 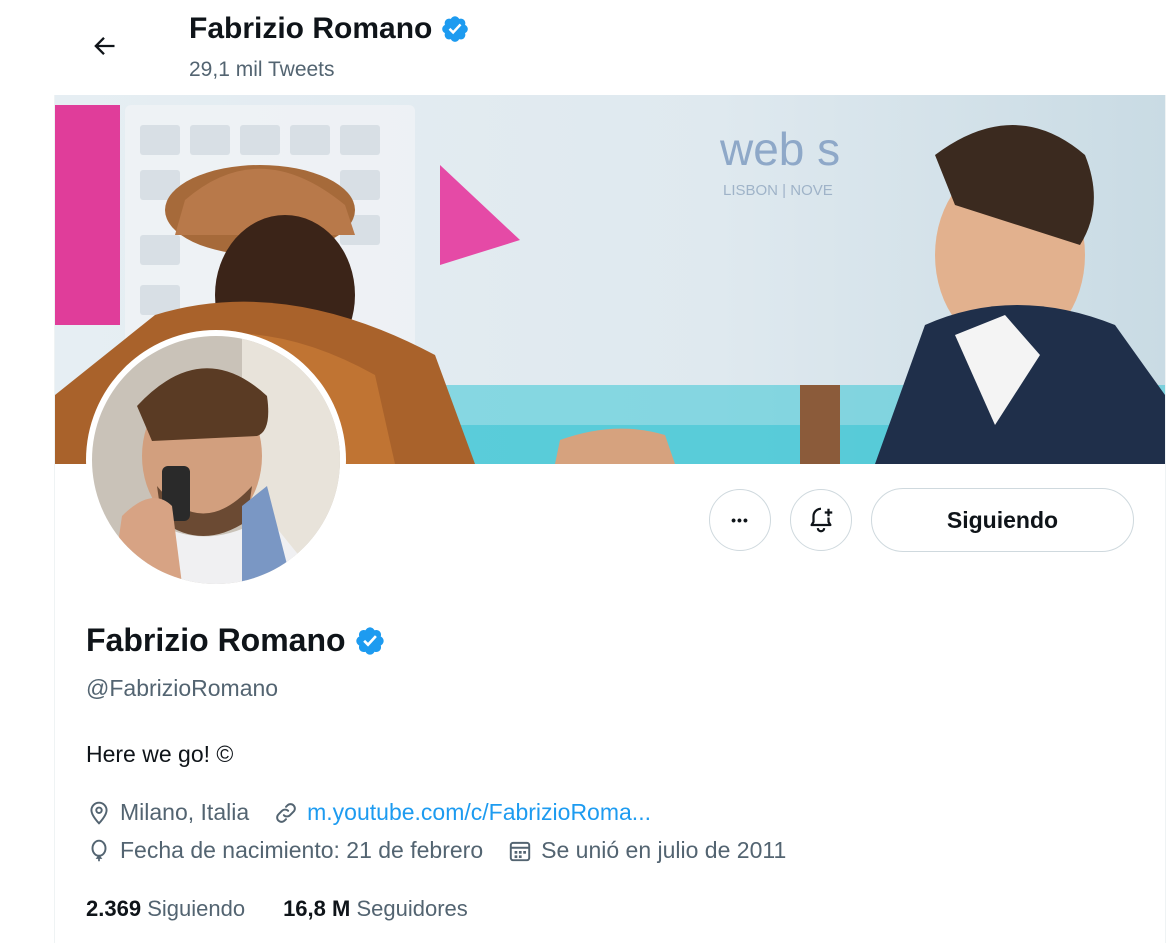 I want to click on link-icon, so click(x=286, y=812).